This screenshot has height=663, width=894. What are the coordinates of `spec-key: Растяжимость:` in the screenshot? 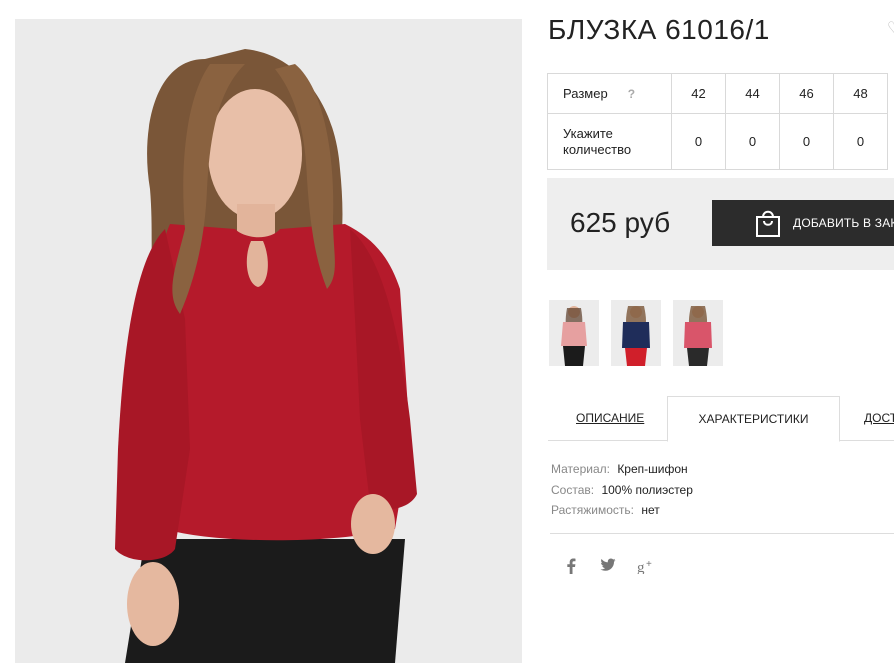 It's located at (593, 510).